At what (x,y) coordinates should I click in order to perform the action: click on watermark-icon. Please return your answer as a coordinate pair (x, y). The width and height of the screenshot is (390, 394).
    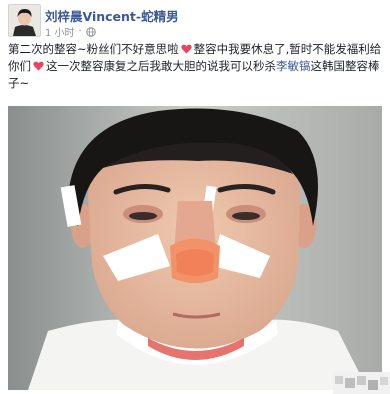
    Looking at the image, I should click on (361, 383).